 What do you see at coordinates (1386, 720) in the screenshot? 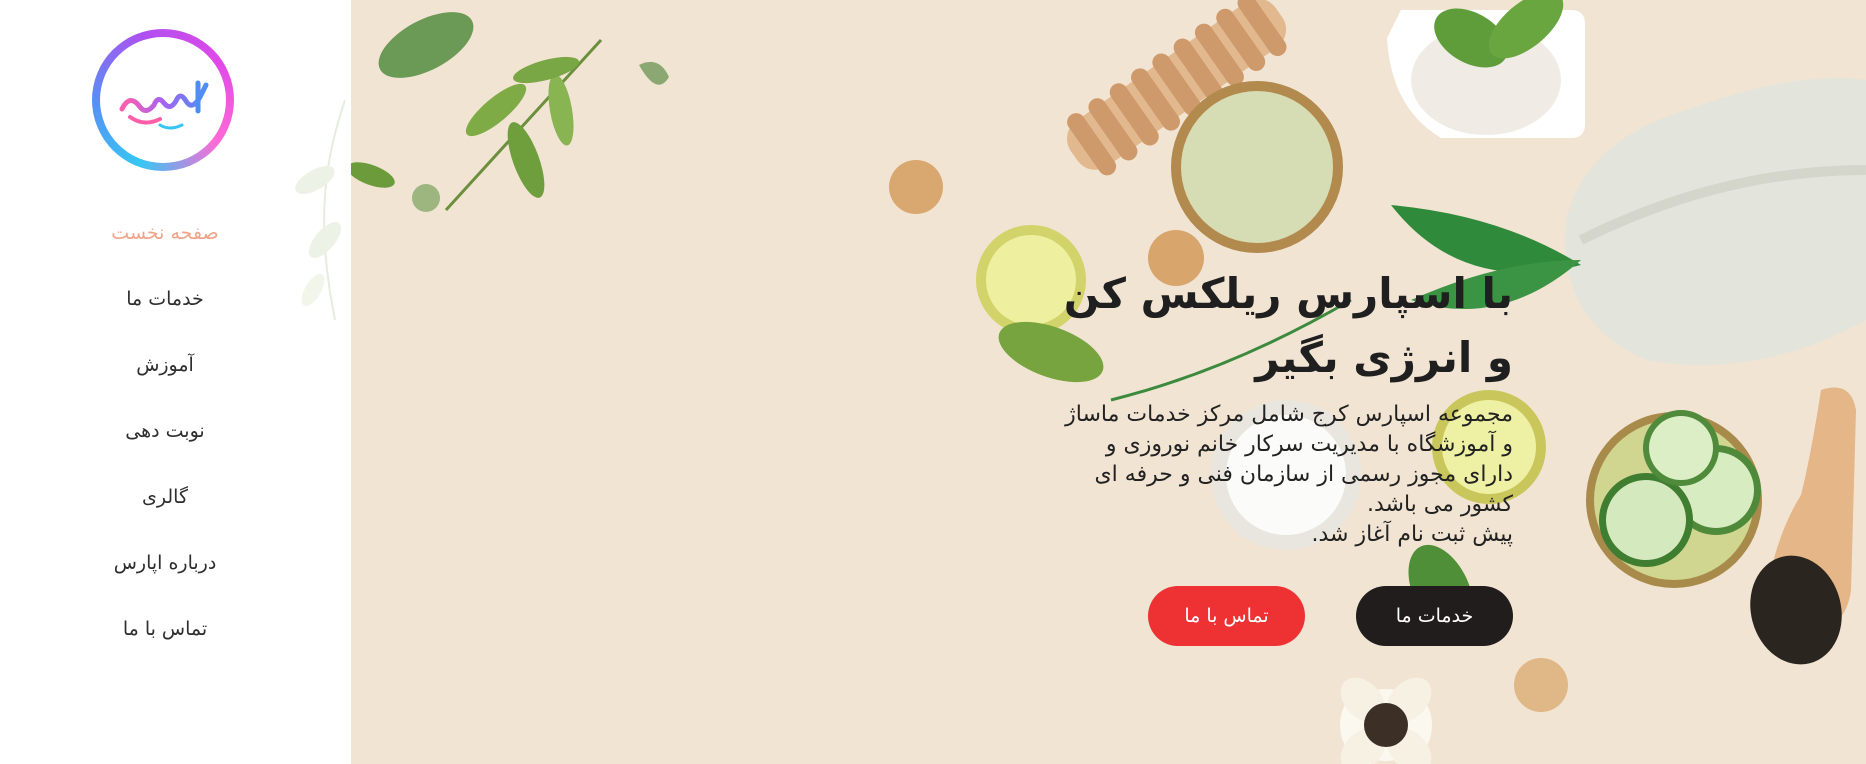
I see `flower-decoration` at bounding box center [1386, 720].